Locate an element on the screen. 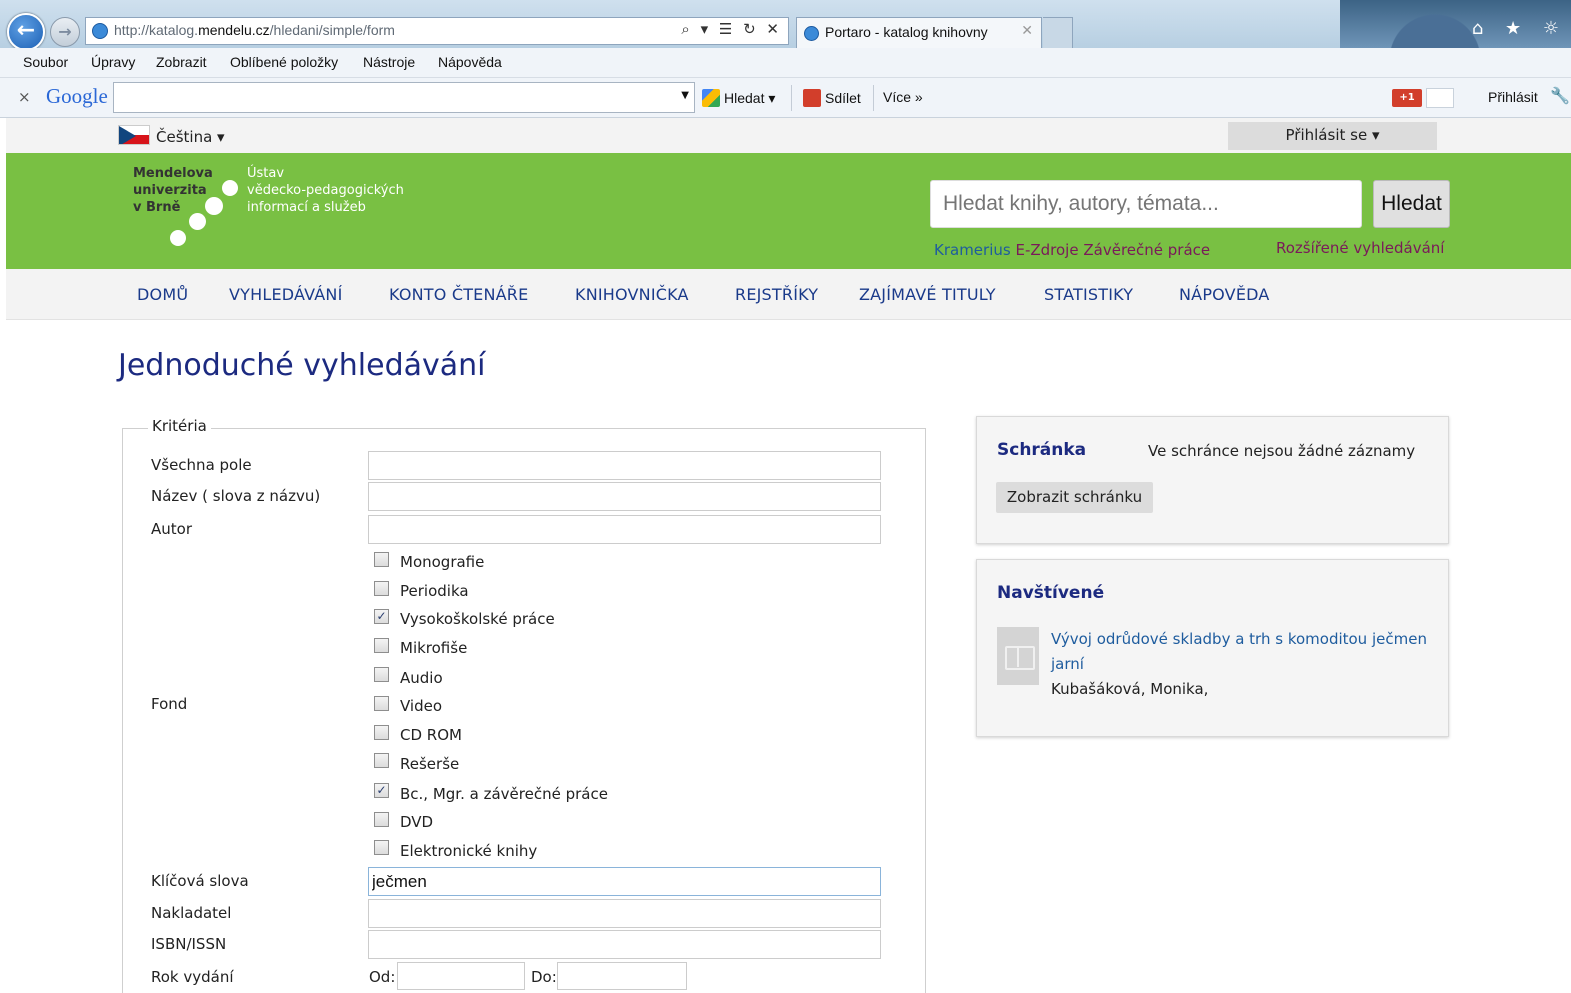 The image size is (1571, 993). menu-item-soubor: Soubor is located at coordinates (45, 62).